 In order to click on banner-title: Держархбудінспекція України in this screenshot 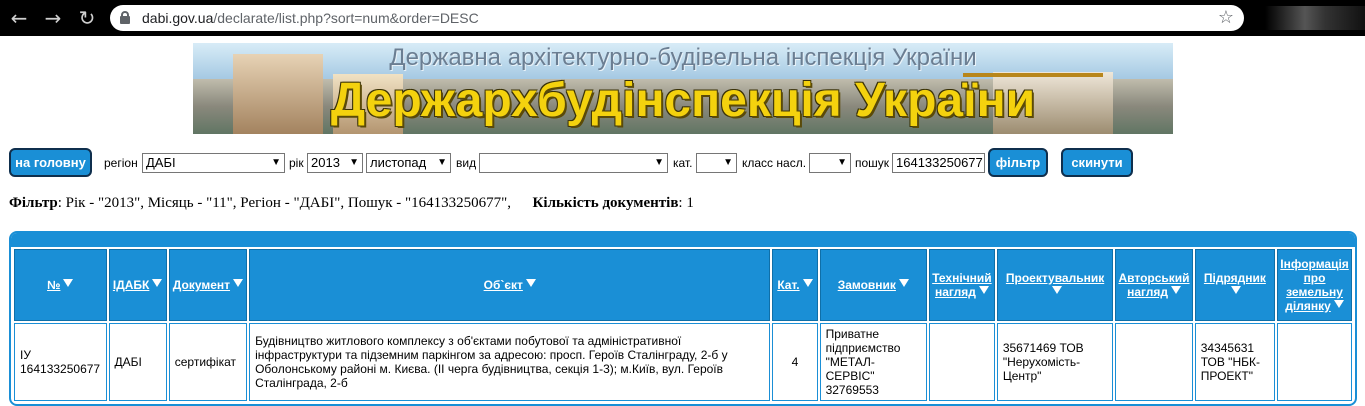, I will do `click(683, 100)`.